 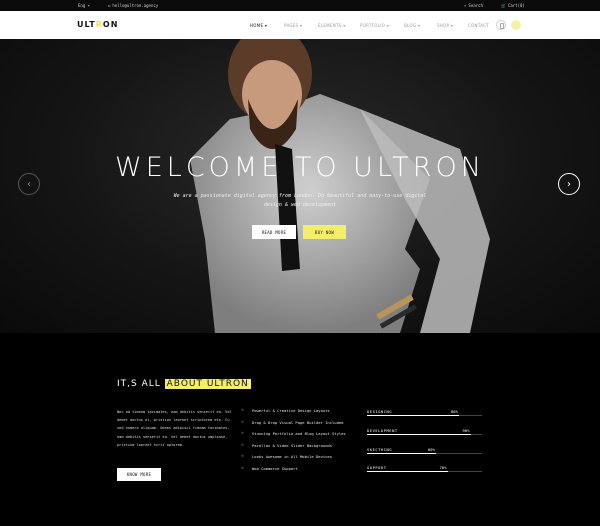 I want to click on skill-bar: DEVELOPMENT 90%, so click(x=424, y=433).